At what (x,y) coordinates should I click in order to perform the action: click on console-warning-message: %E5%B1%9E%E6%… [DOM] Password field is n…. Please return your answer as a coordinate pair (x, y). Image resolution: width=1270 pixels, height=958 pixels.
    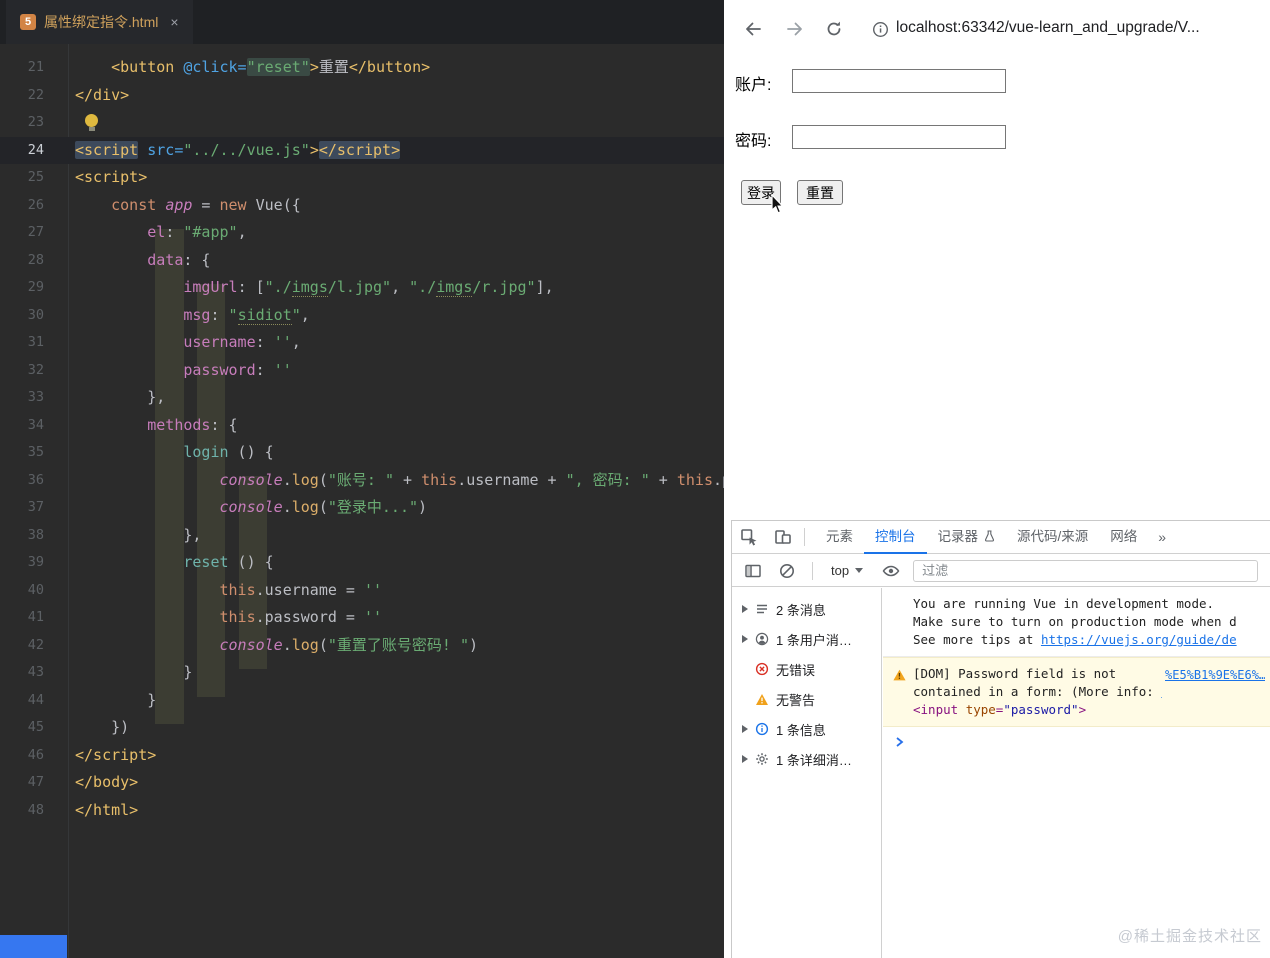
    Looking at the image, I should click on (1076, 692).